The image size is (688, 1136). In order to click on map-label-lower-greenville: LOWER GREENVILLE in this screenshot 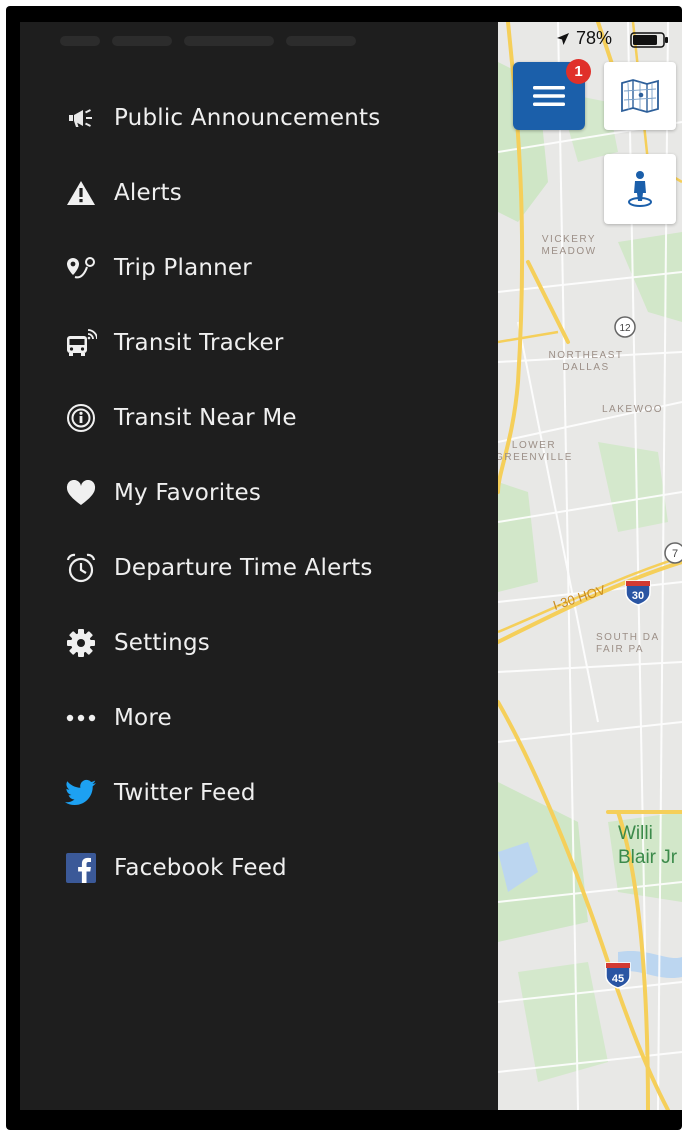, I will do `click(535, 451)`.